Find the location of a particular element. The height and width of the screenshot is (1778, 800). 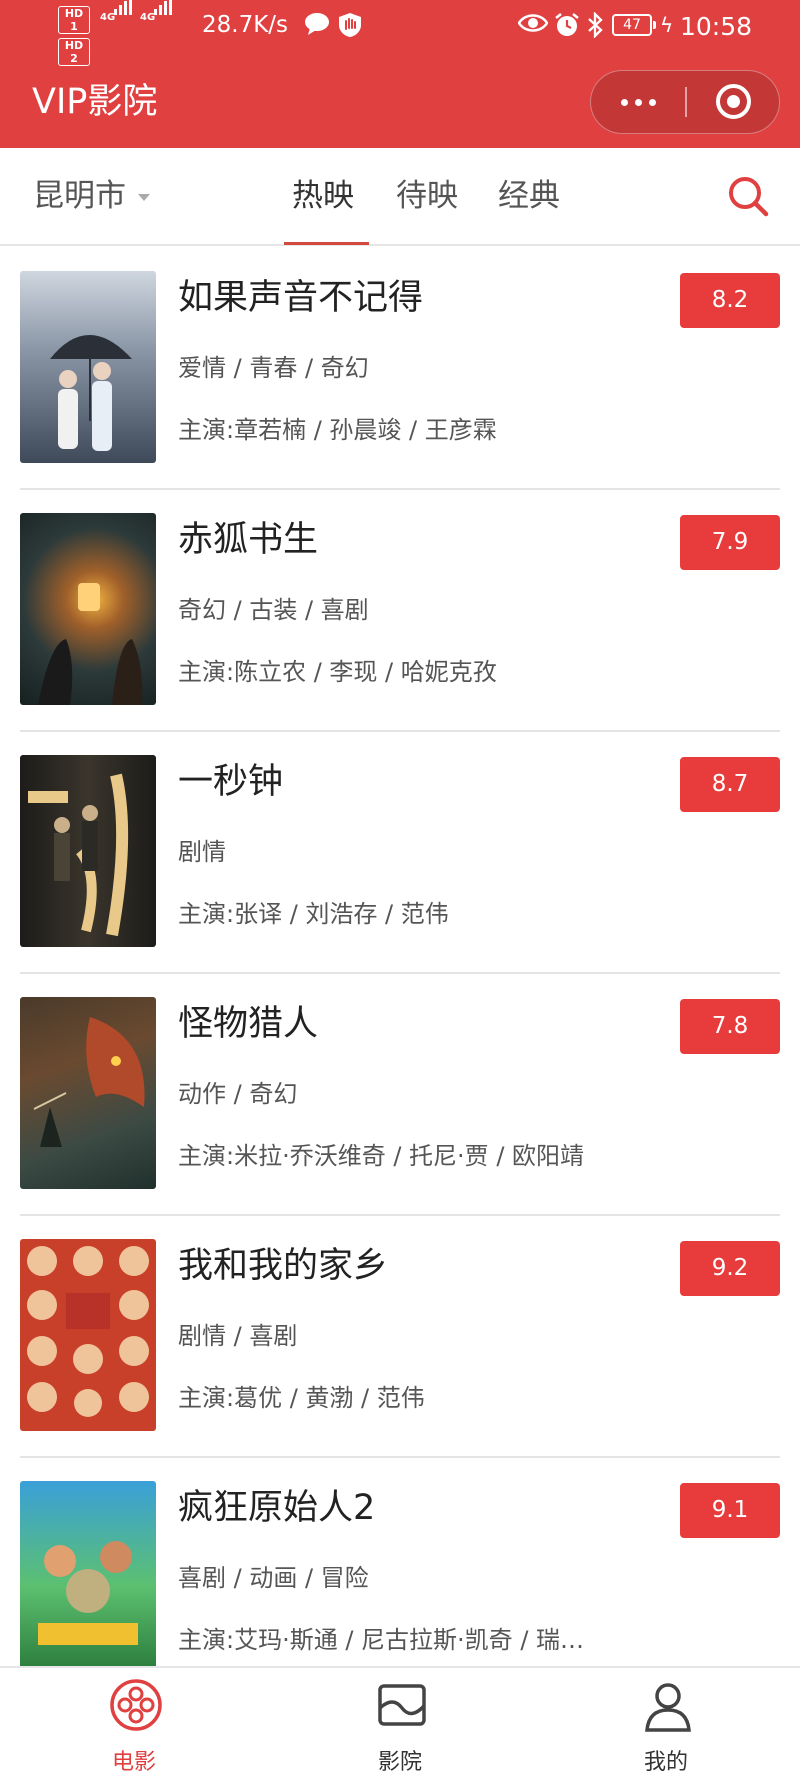

search-icon is located at coordinates (748, 196).